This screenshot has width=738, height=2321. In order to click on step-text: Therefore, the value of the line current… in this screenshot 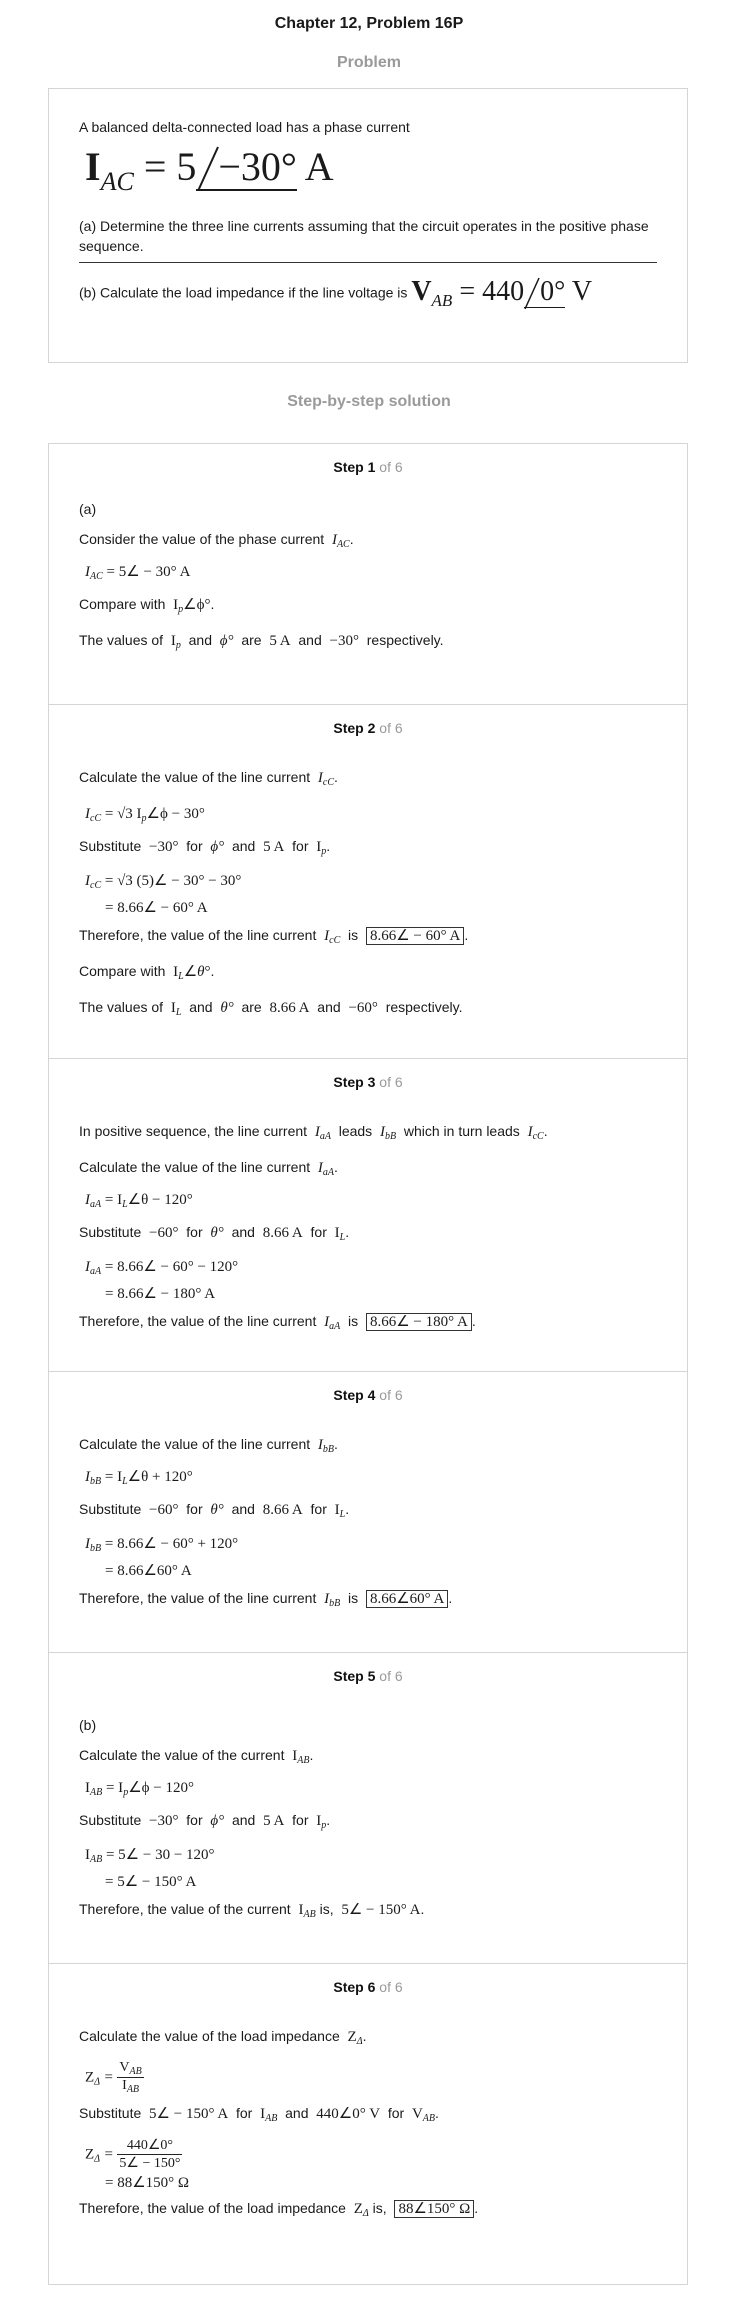, I will do `click(274, 936)`.